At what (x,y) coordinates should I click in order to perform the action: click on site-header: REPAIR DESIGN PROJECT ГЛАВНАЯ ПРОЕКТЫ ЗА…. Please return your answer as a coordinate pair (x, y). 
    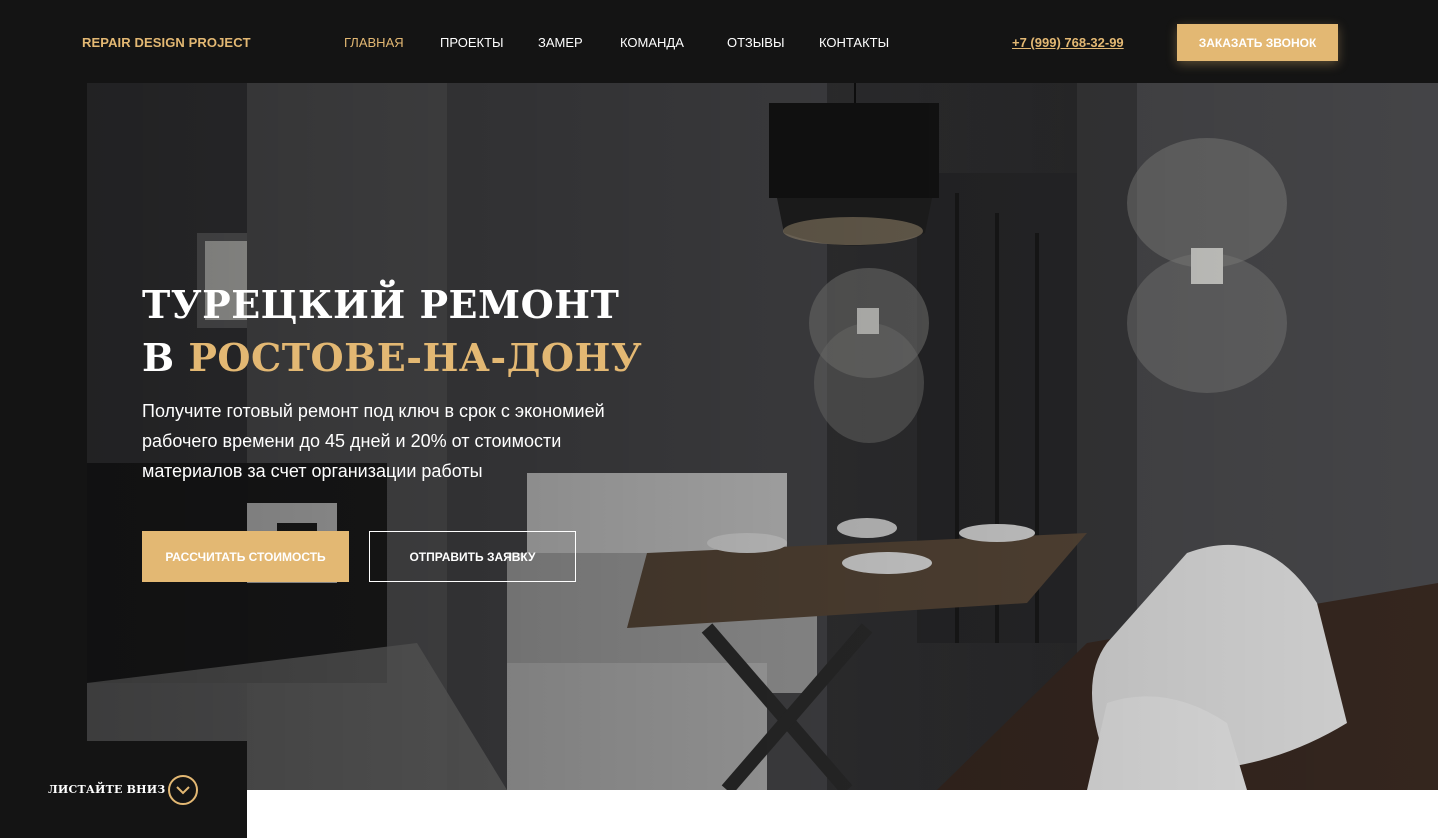
    Looking at the image, I should click on (719, 41).